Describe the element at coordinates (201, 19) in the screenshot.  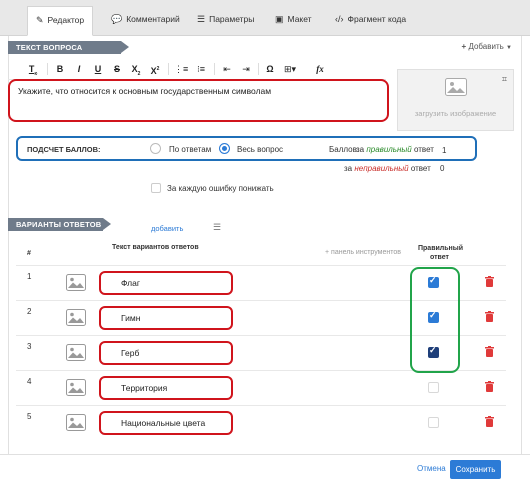
I see `sliders-icon: ☰` at that location.